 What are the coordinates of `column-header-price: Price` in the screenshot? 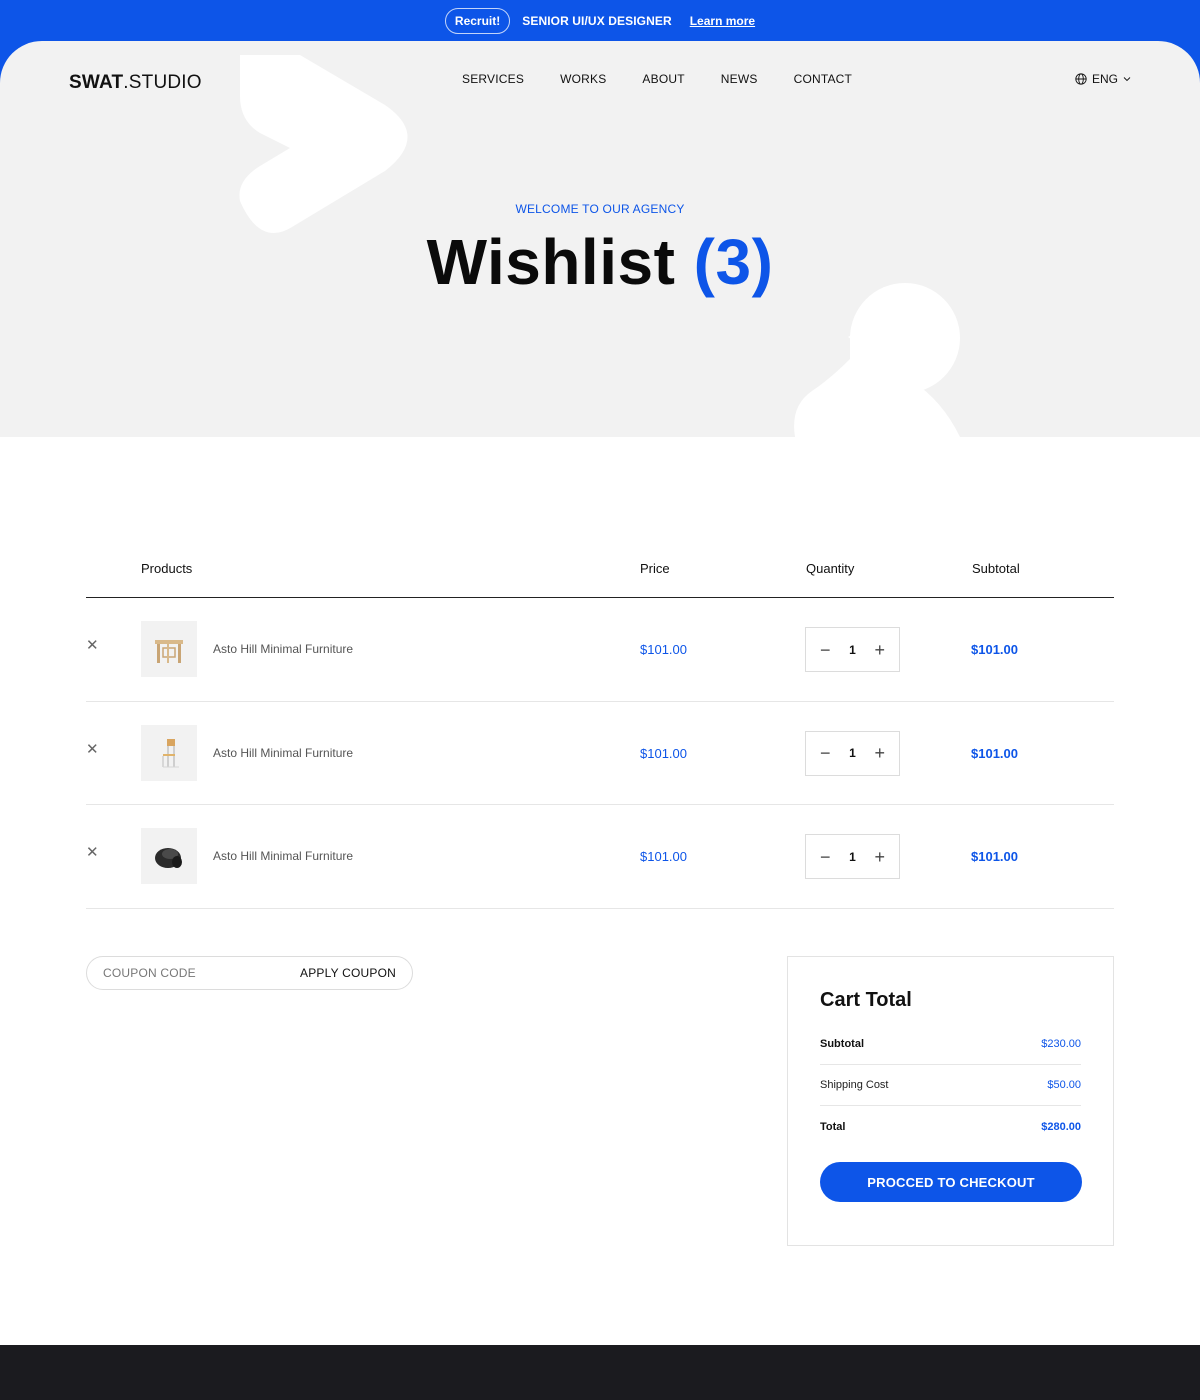 It's located at (655, 568).